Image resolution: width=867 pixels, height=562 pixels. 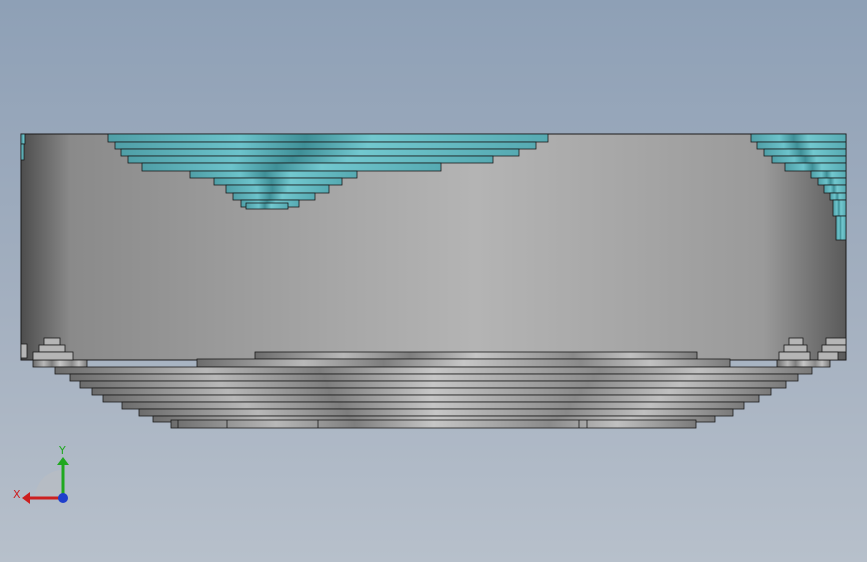 What do you see at coordinates (17, 494) in the screenshot?
I see `x-axis-label: X` at bounding box center [17, 494].